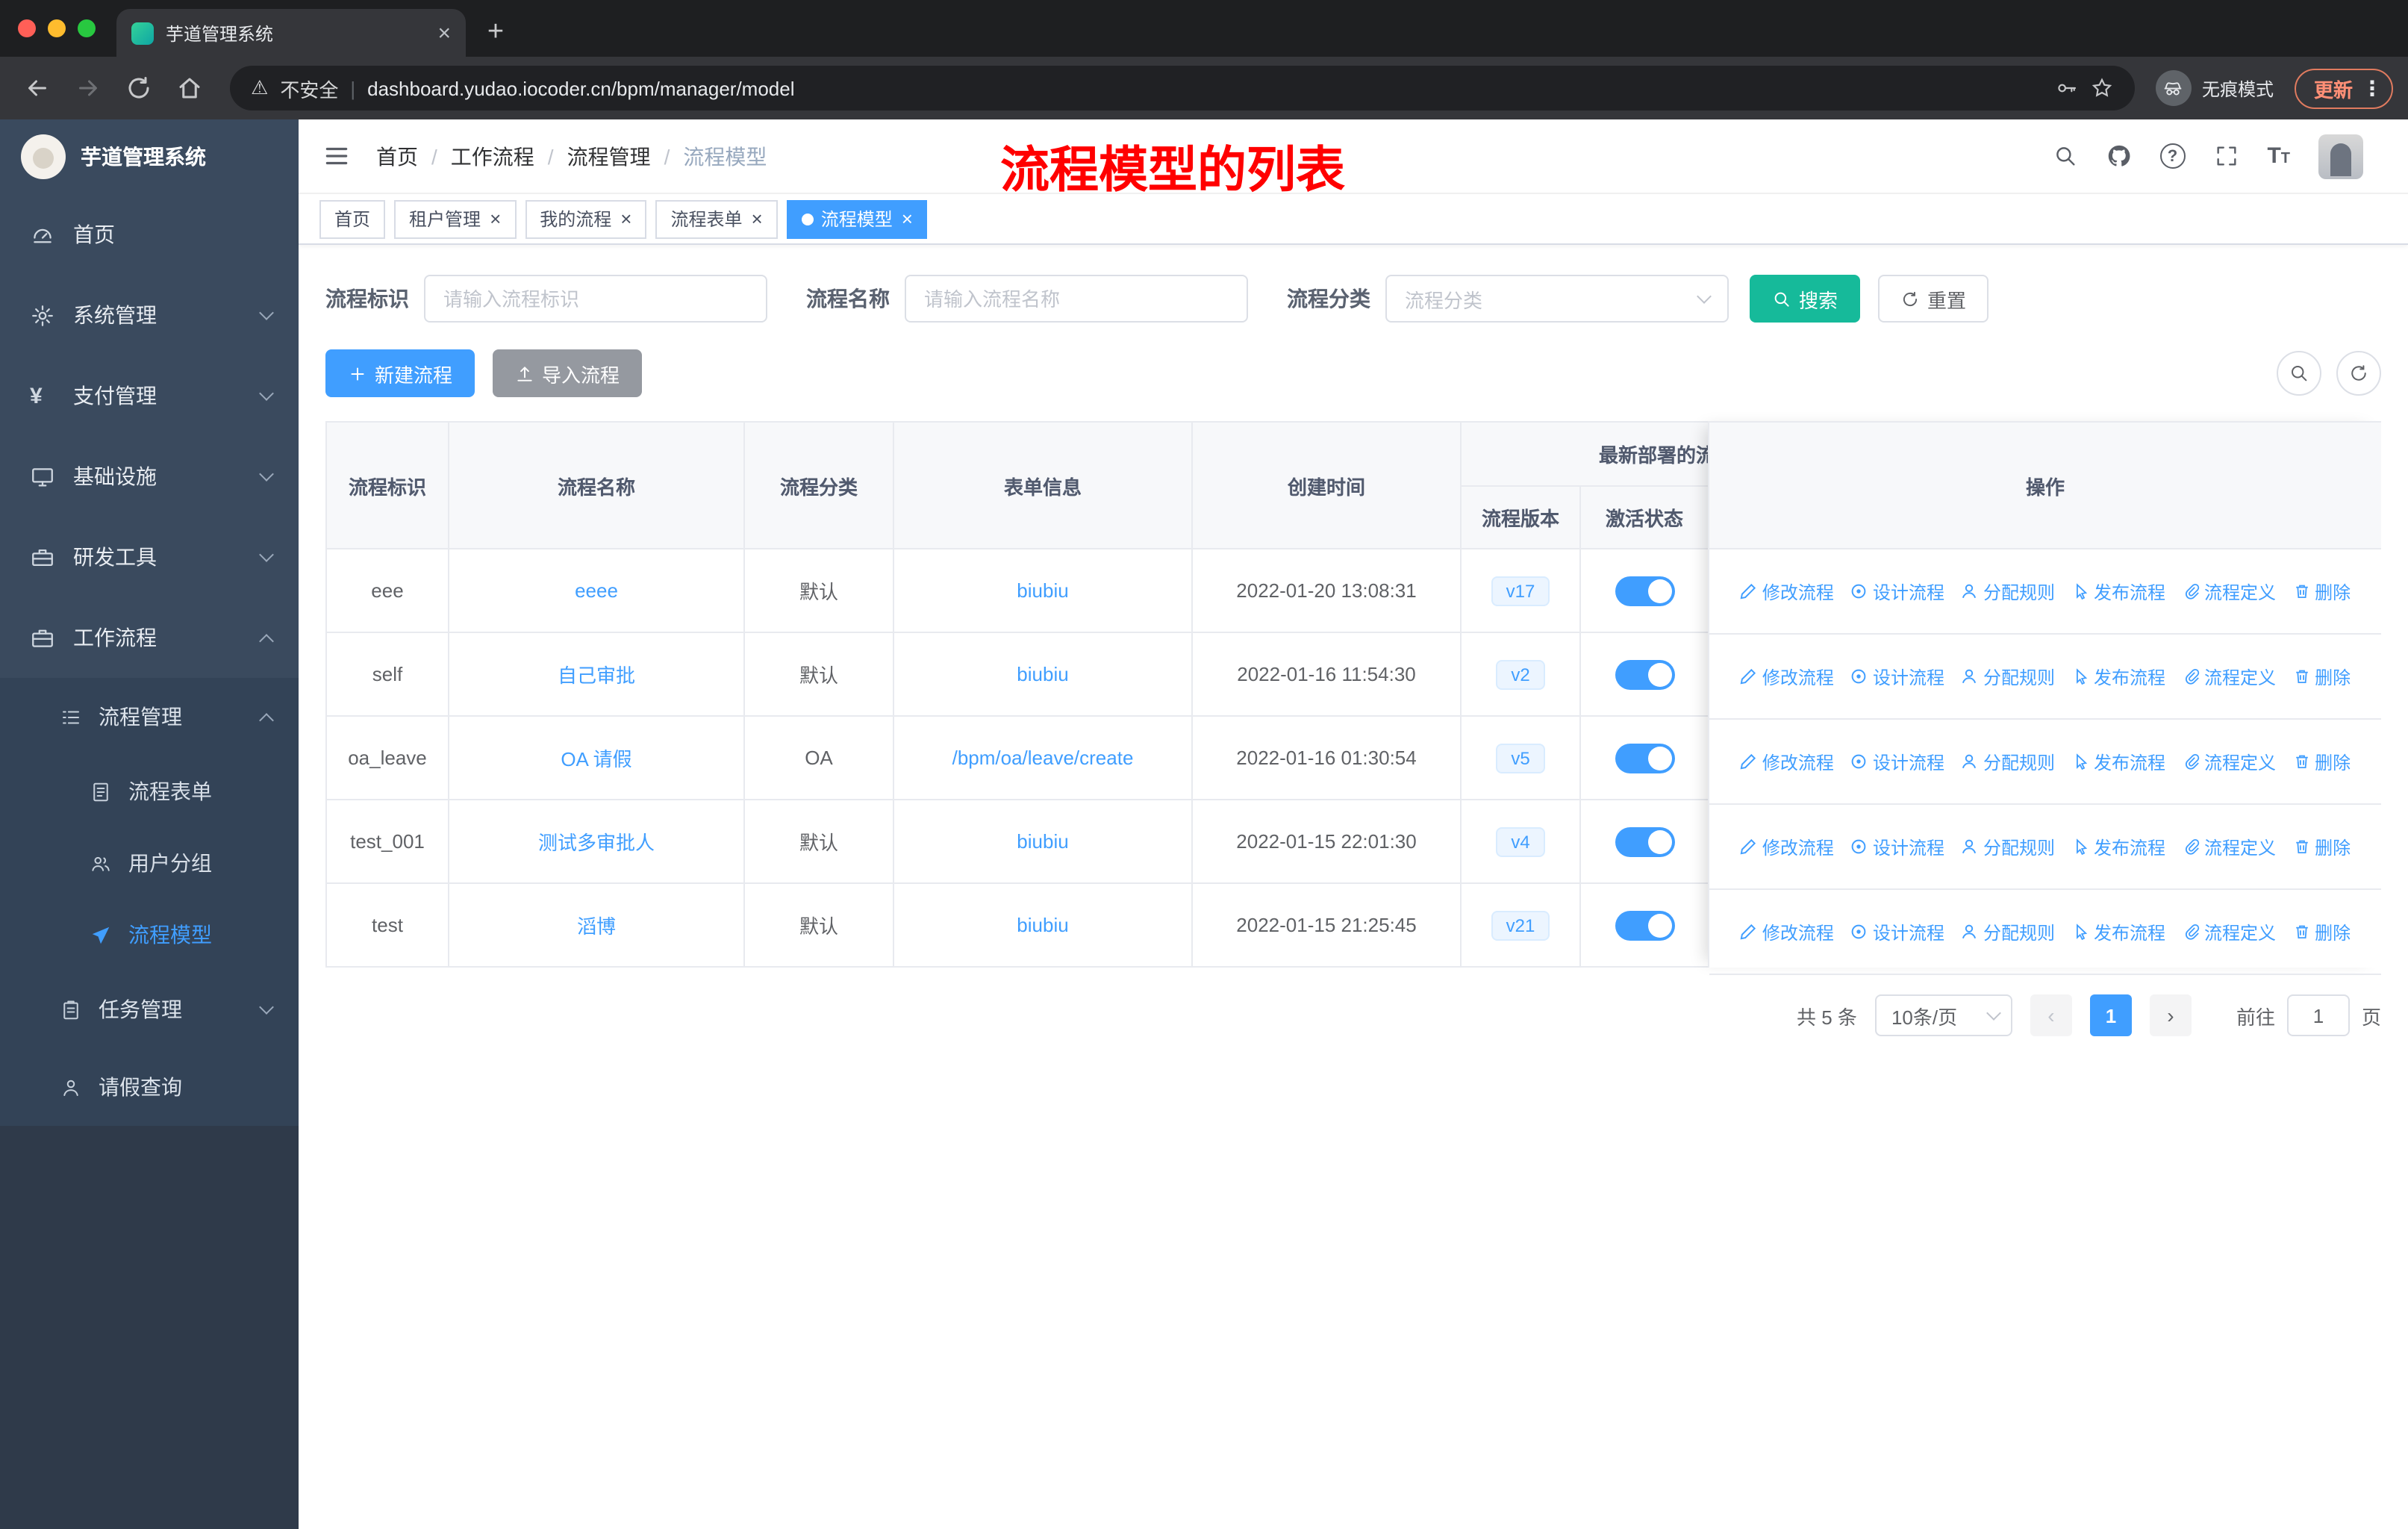 Image resolution: width=2408 pixels, height=1529 pixels. I want to click on tag-item-1: 租户管理 ×, so click(455, 219).